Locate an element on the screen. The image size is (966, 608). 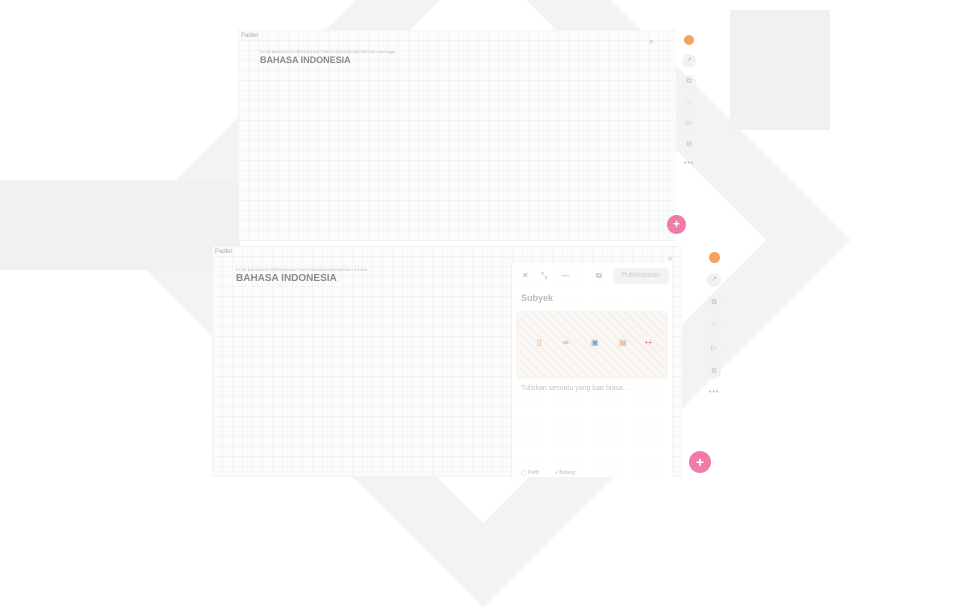
upload-icon: ▯ is located at coordinates (539, 342).